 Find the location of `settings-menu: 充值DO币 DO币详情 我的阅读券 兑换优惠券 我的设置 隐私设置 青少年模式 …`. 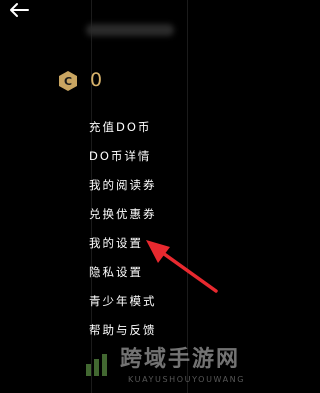

settings-menu: 充值DO币 DO币详情 我的阅读券 兑换优惠券 我的设置 隐私设置 青少年模式 … is located at coordinates (123, 235).